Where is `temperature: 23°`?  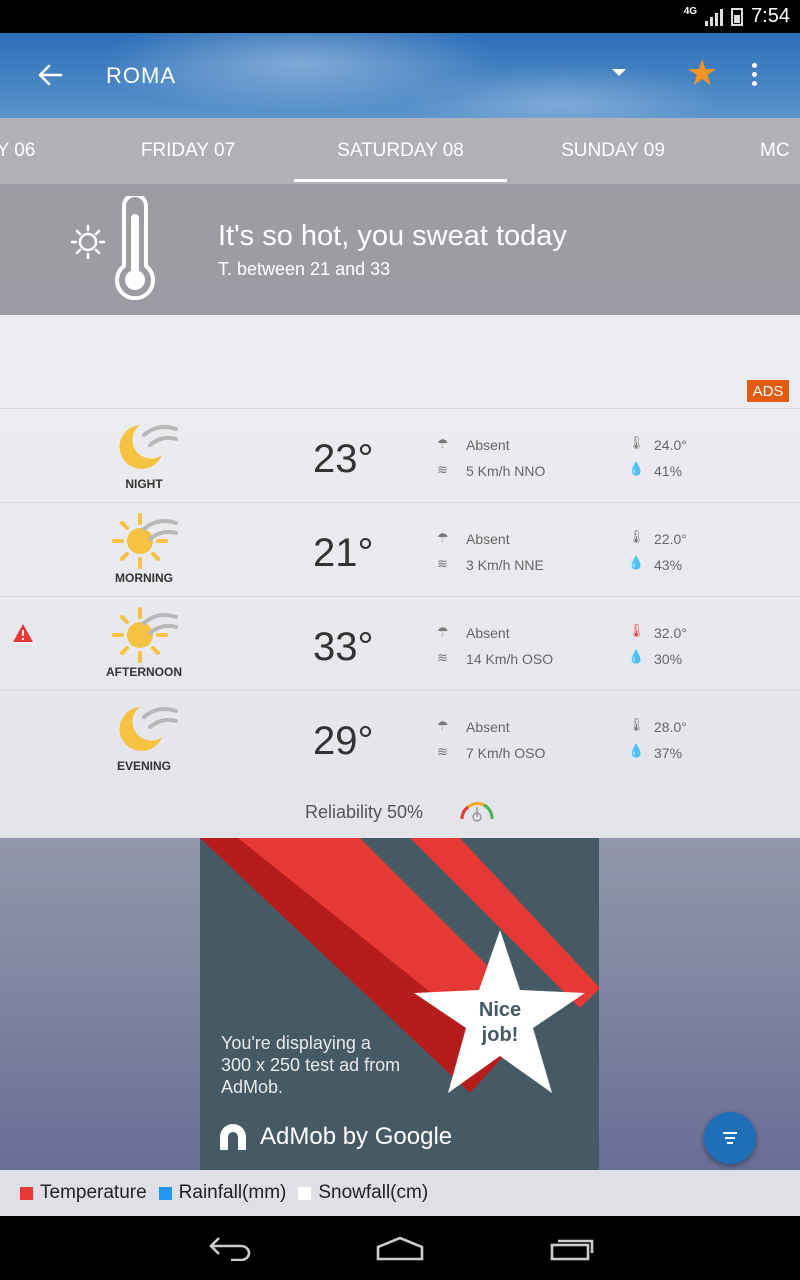 temperature: 23° is located at coordinates (343, 459).